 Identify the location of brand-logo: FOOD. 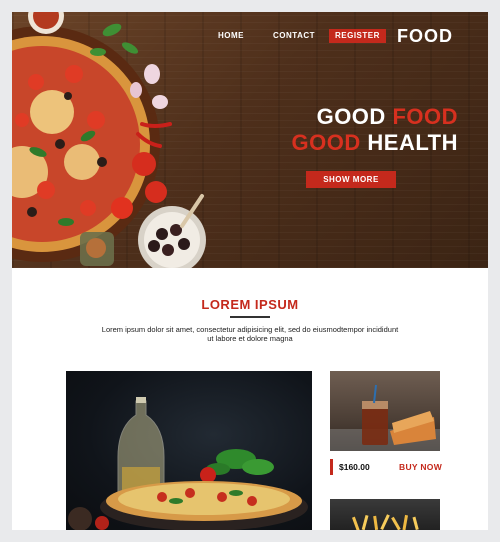
(425, 36).